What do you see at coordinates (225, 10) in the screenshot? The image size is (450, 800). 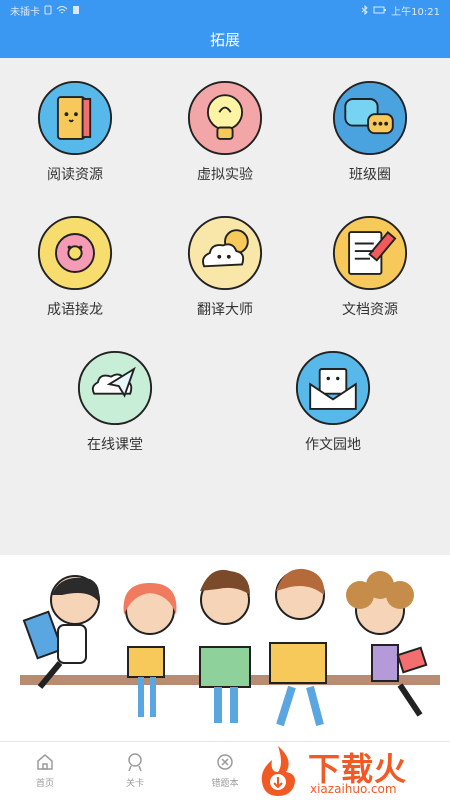 I see `status-bar: 未插卡 上午10:21` at bounding box center [225, 10].